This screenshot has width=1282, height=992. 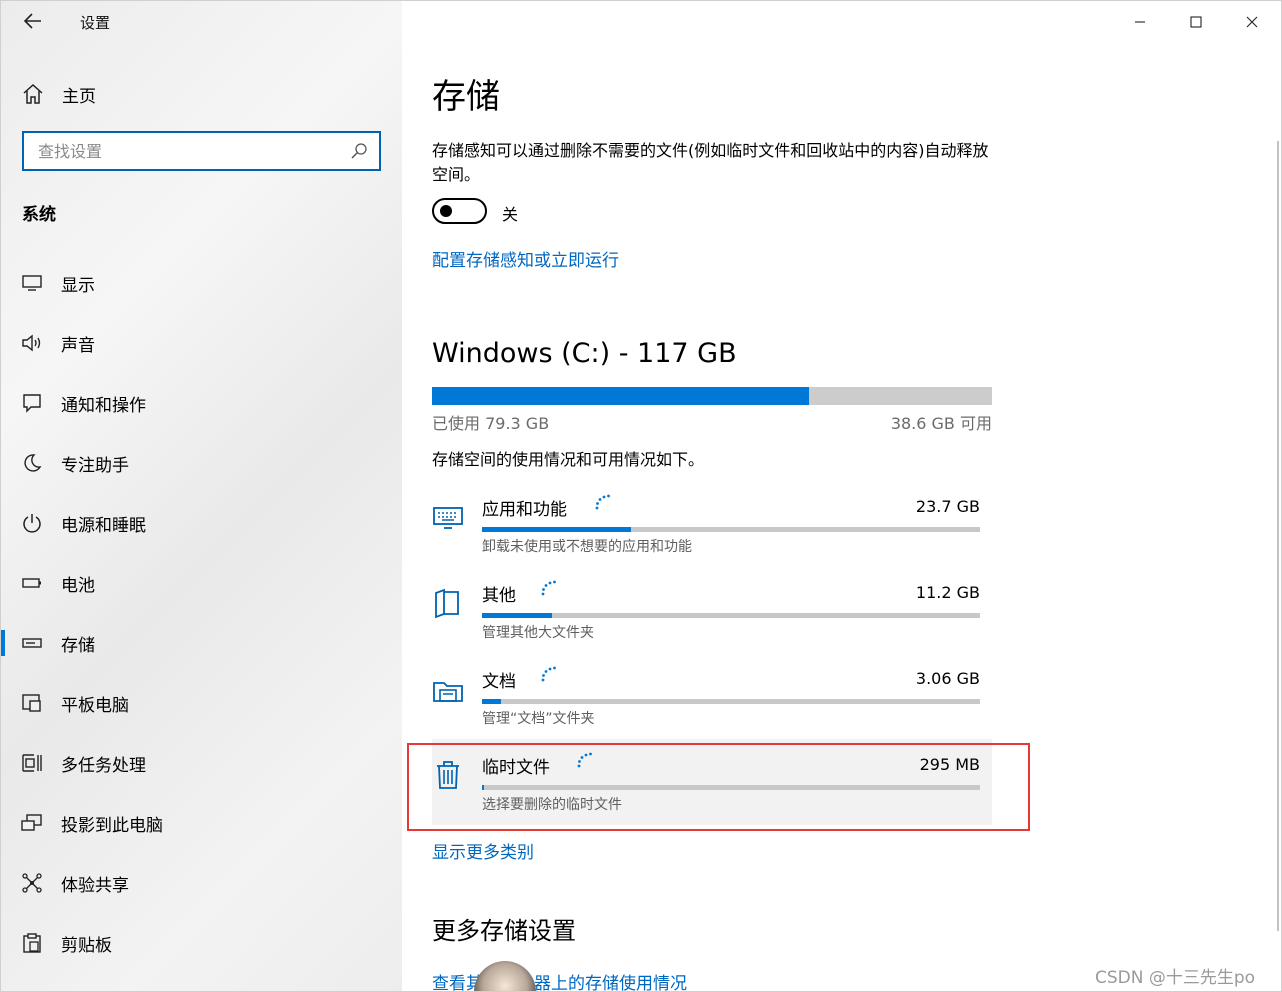 What do you see at coordinates (201, 643) in the screenshot?
I see `sidebar-item-storage: 存储` at bounding box center [201, 643].